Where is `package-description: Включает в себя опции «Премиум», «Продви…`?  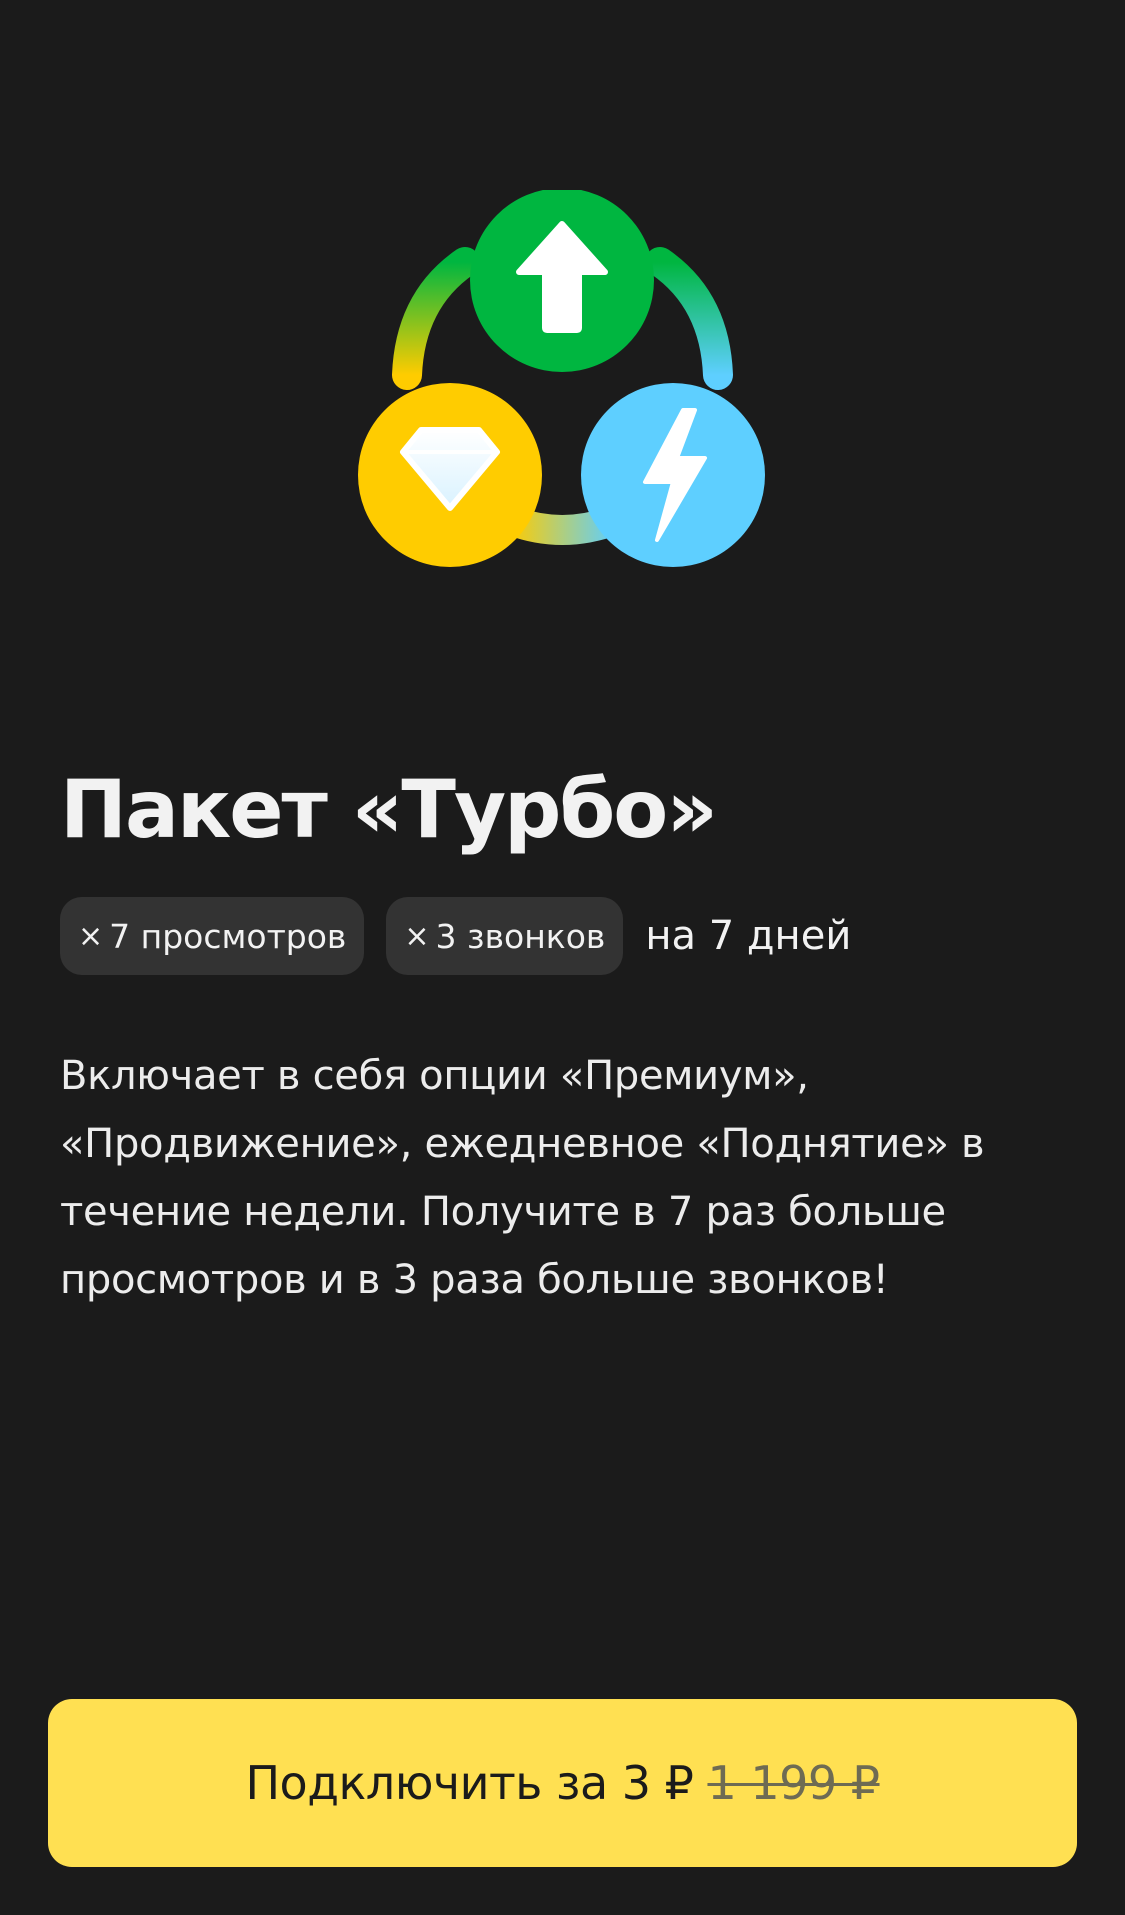
package-description: Включает в себя опции «Премиум», «Продви… is located at coordinates (522, 1178).